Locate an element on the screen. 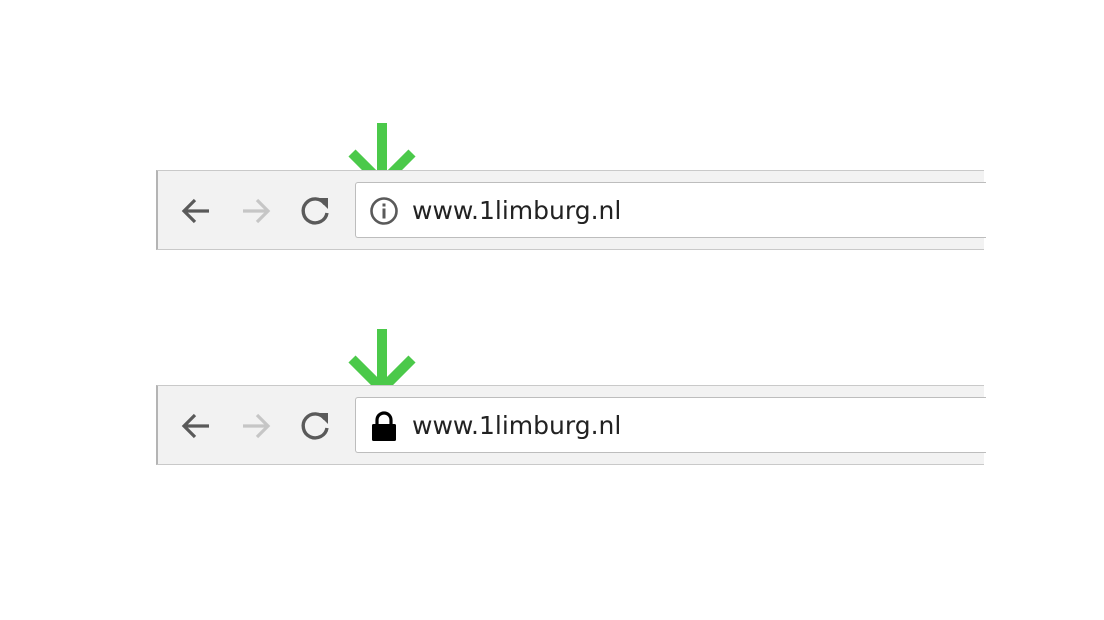 The width and height of the screenshot is (1104, 620). lock-icon is located at coordinates (384, 426).